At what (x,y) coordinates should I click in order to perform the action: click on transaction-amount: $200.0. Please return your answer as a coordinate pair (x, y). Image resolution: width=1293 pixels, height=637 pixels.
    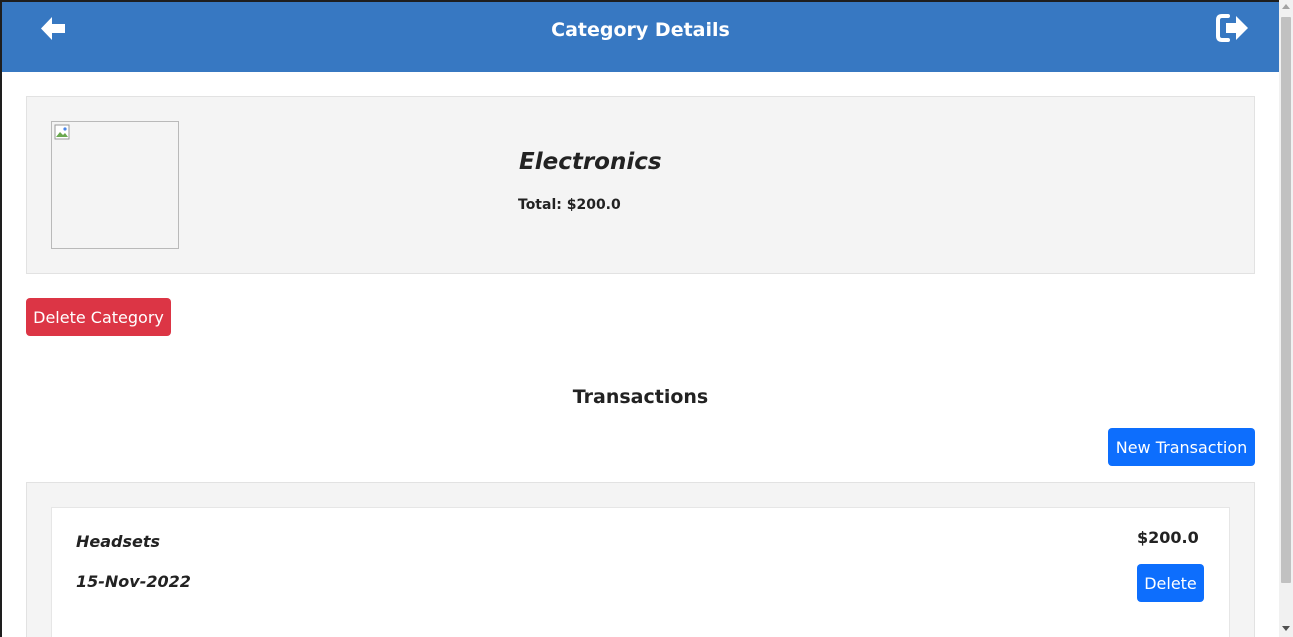
    Looking at the image, I should click on (1168, 537).